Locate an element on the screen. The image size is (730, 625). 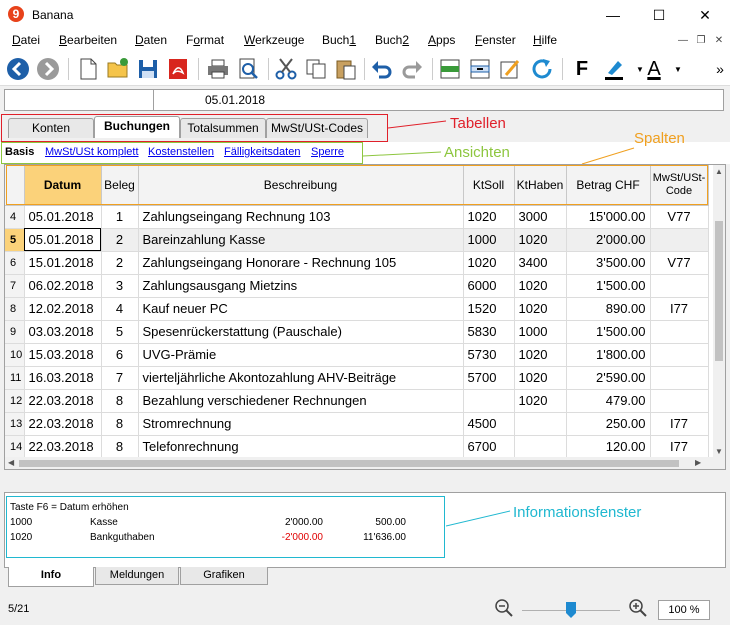
tab-meldungen: Meldungen is located at coordinates (137, 576).